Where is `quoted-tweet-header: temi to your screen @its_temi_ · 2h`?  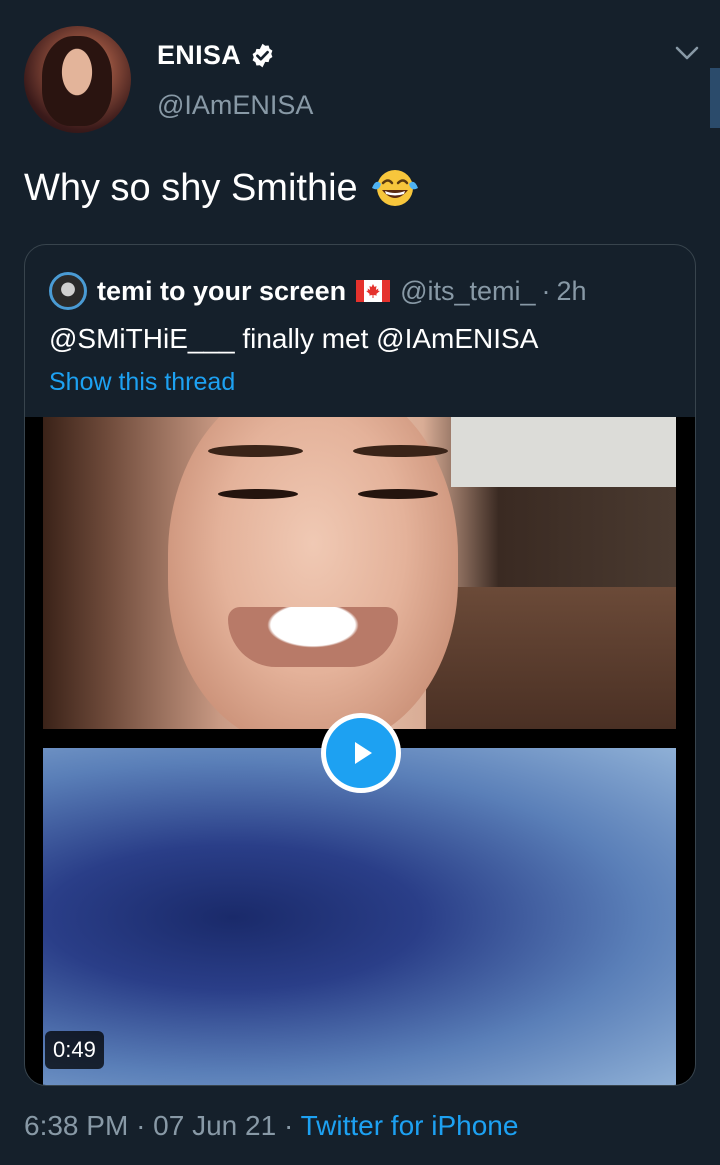
quoted-tweet-header: temi to your screen @its_temi_ · 2h is located at coordinates (318, 291).